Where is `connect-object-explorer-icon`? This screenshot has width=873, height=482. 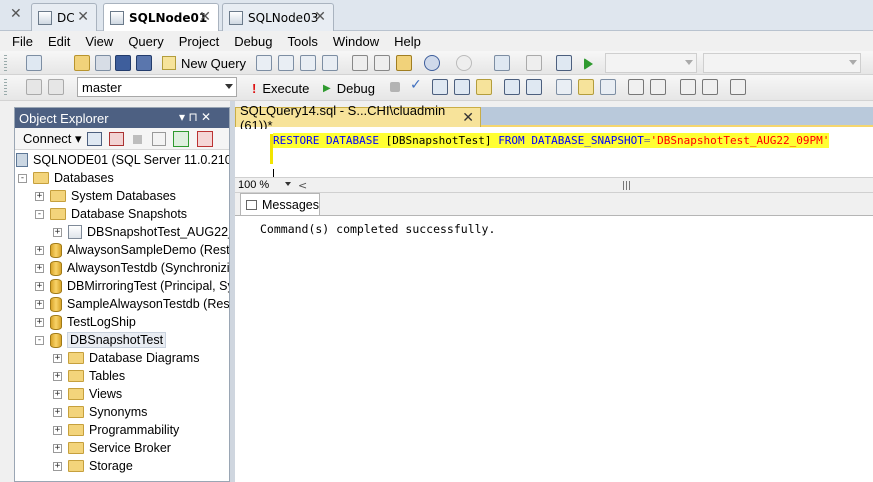 connect-object-explorer-icon is located at coordinates (94, 139).